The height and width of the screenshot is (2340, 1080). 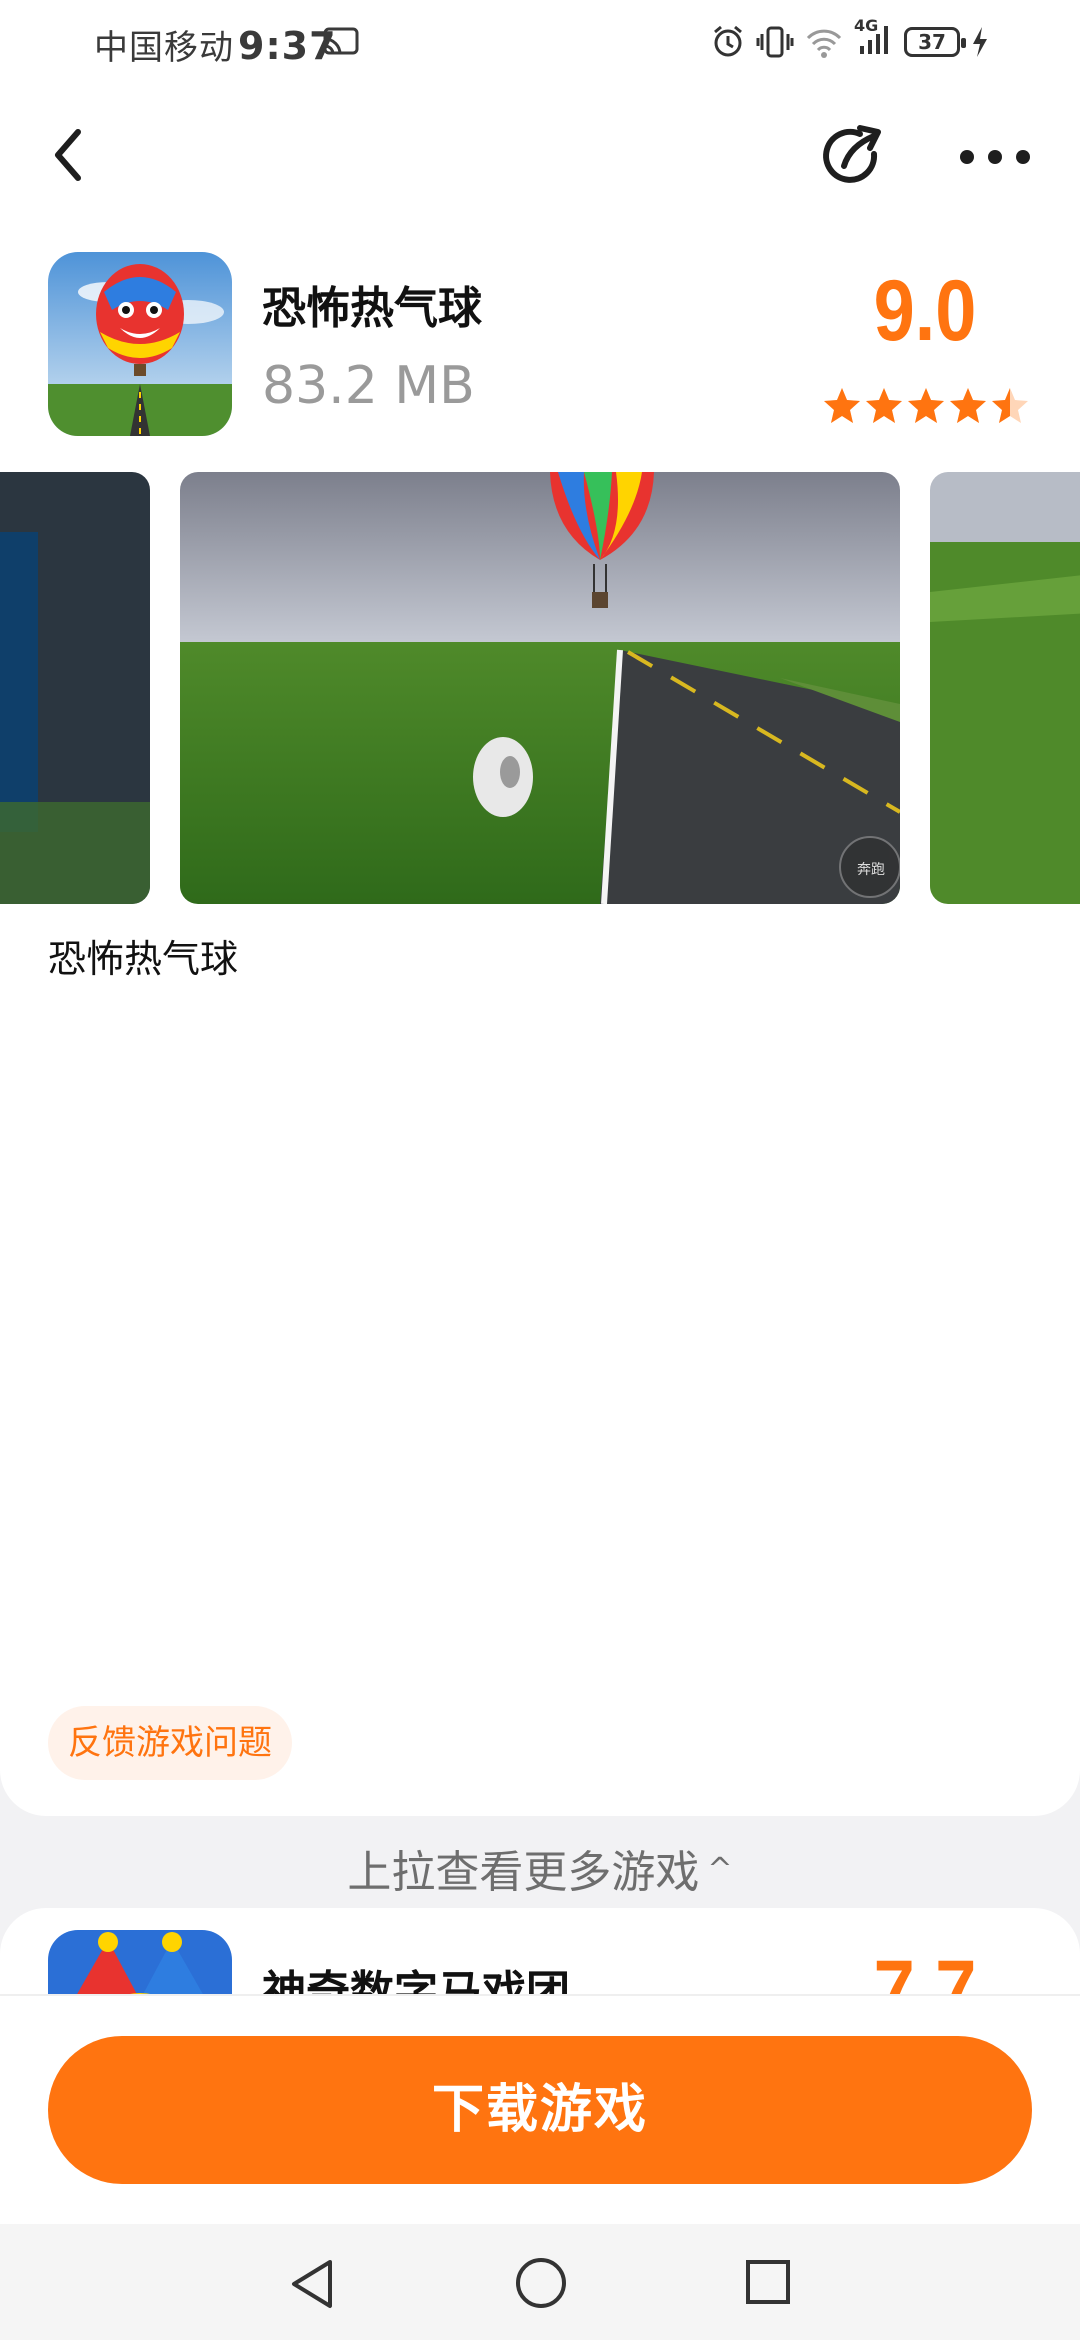 What do you see at coordinates (368, 386) in the screenshot?
I see `app-size: 83.2 MB` at bounding box center [368, 386].